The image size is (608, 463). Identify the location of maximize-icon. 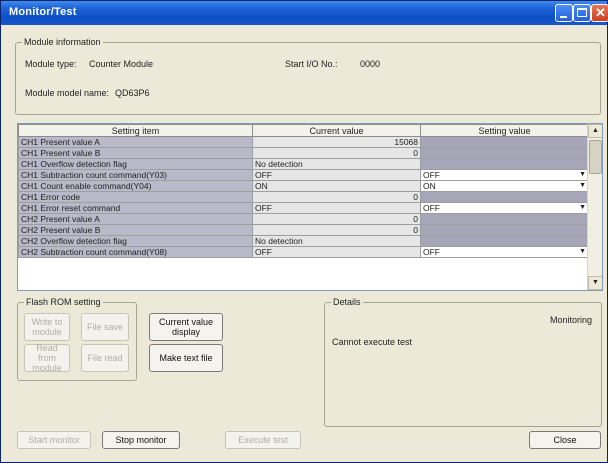
(582, 12).